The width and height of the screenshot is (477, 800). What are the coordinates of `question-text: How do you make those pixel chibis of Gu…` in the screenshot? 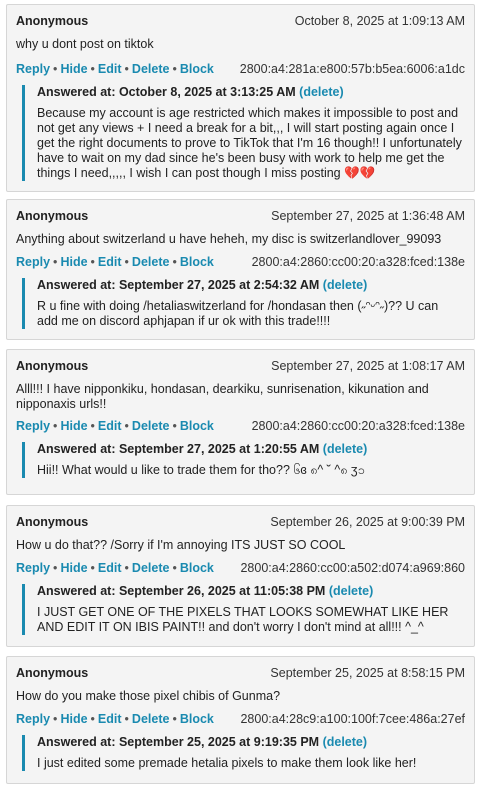 It's located at (148, 696).